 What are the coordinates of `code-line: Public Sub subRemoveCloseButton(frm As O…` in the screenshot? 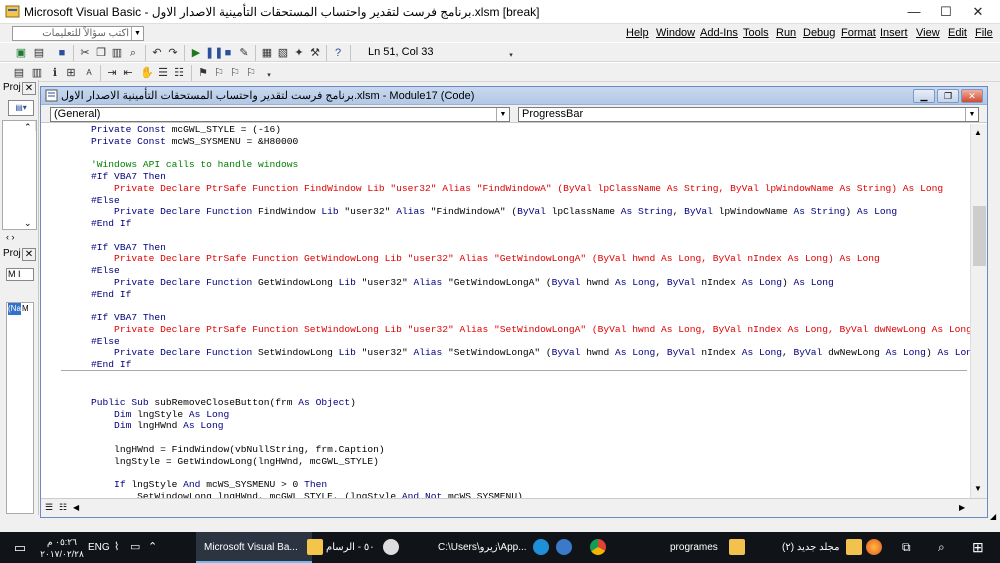 It's located at (519, 403).